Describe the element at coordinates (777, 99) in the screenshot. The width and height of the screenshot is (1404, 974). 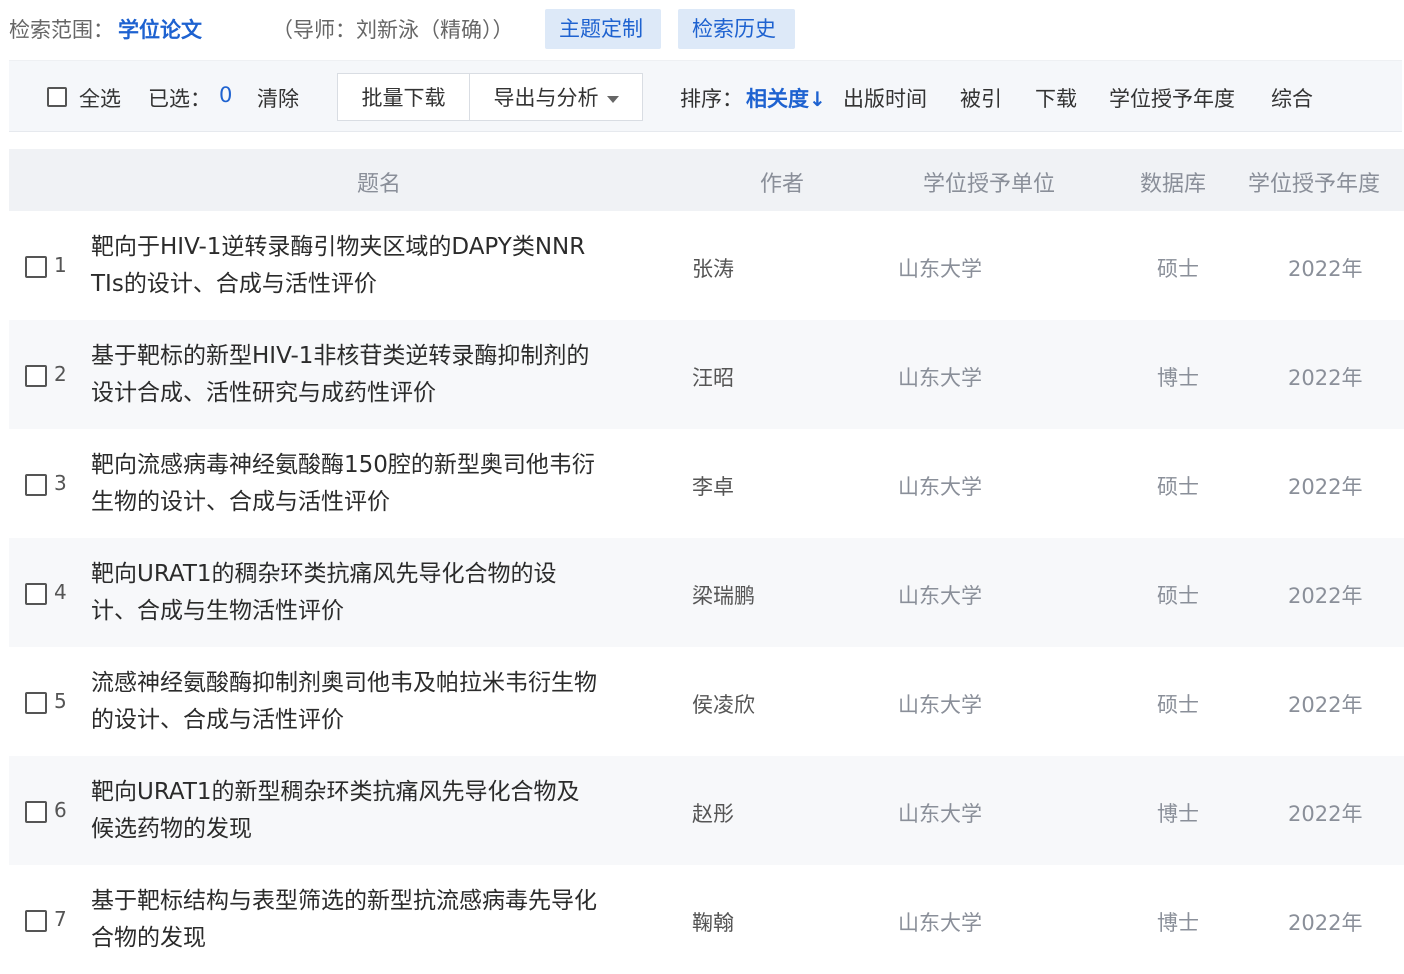
I see `sort-relevance-label: 相关度` at that location.